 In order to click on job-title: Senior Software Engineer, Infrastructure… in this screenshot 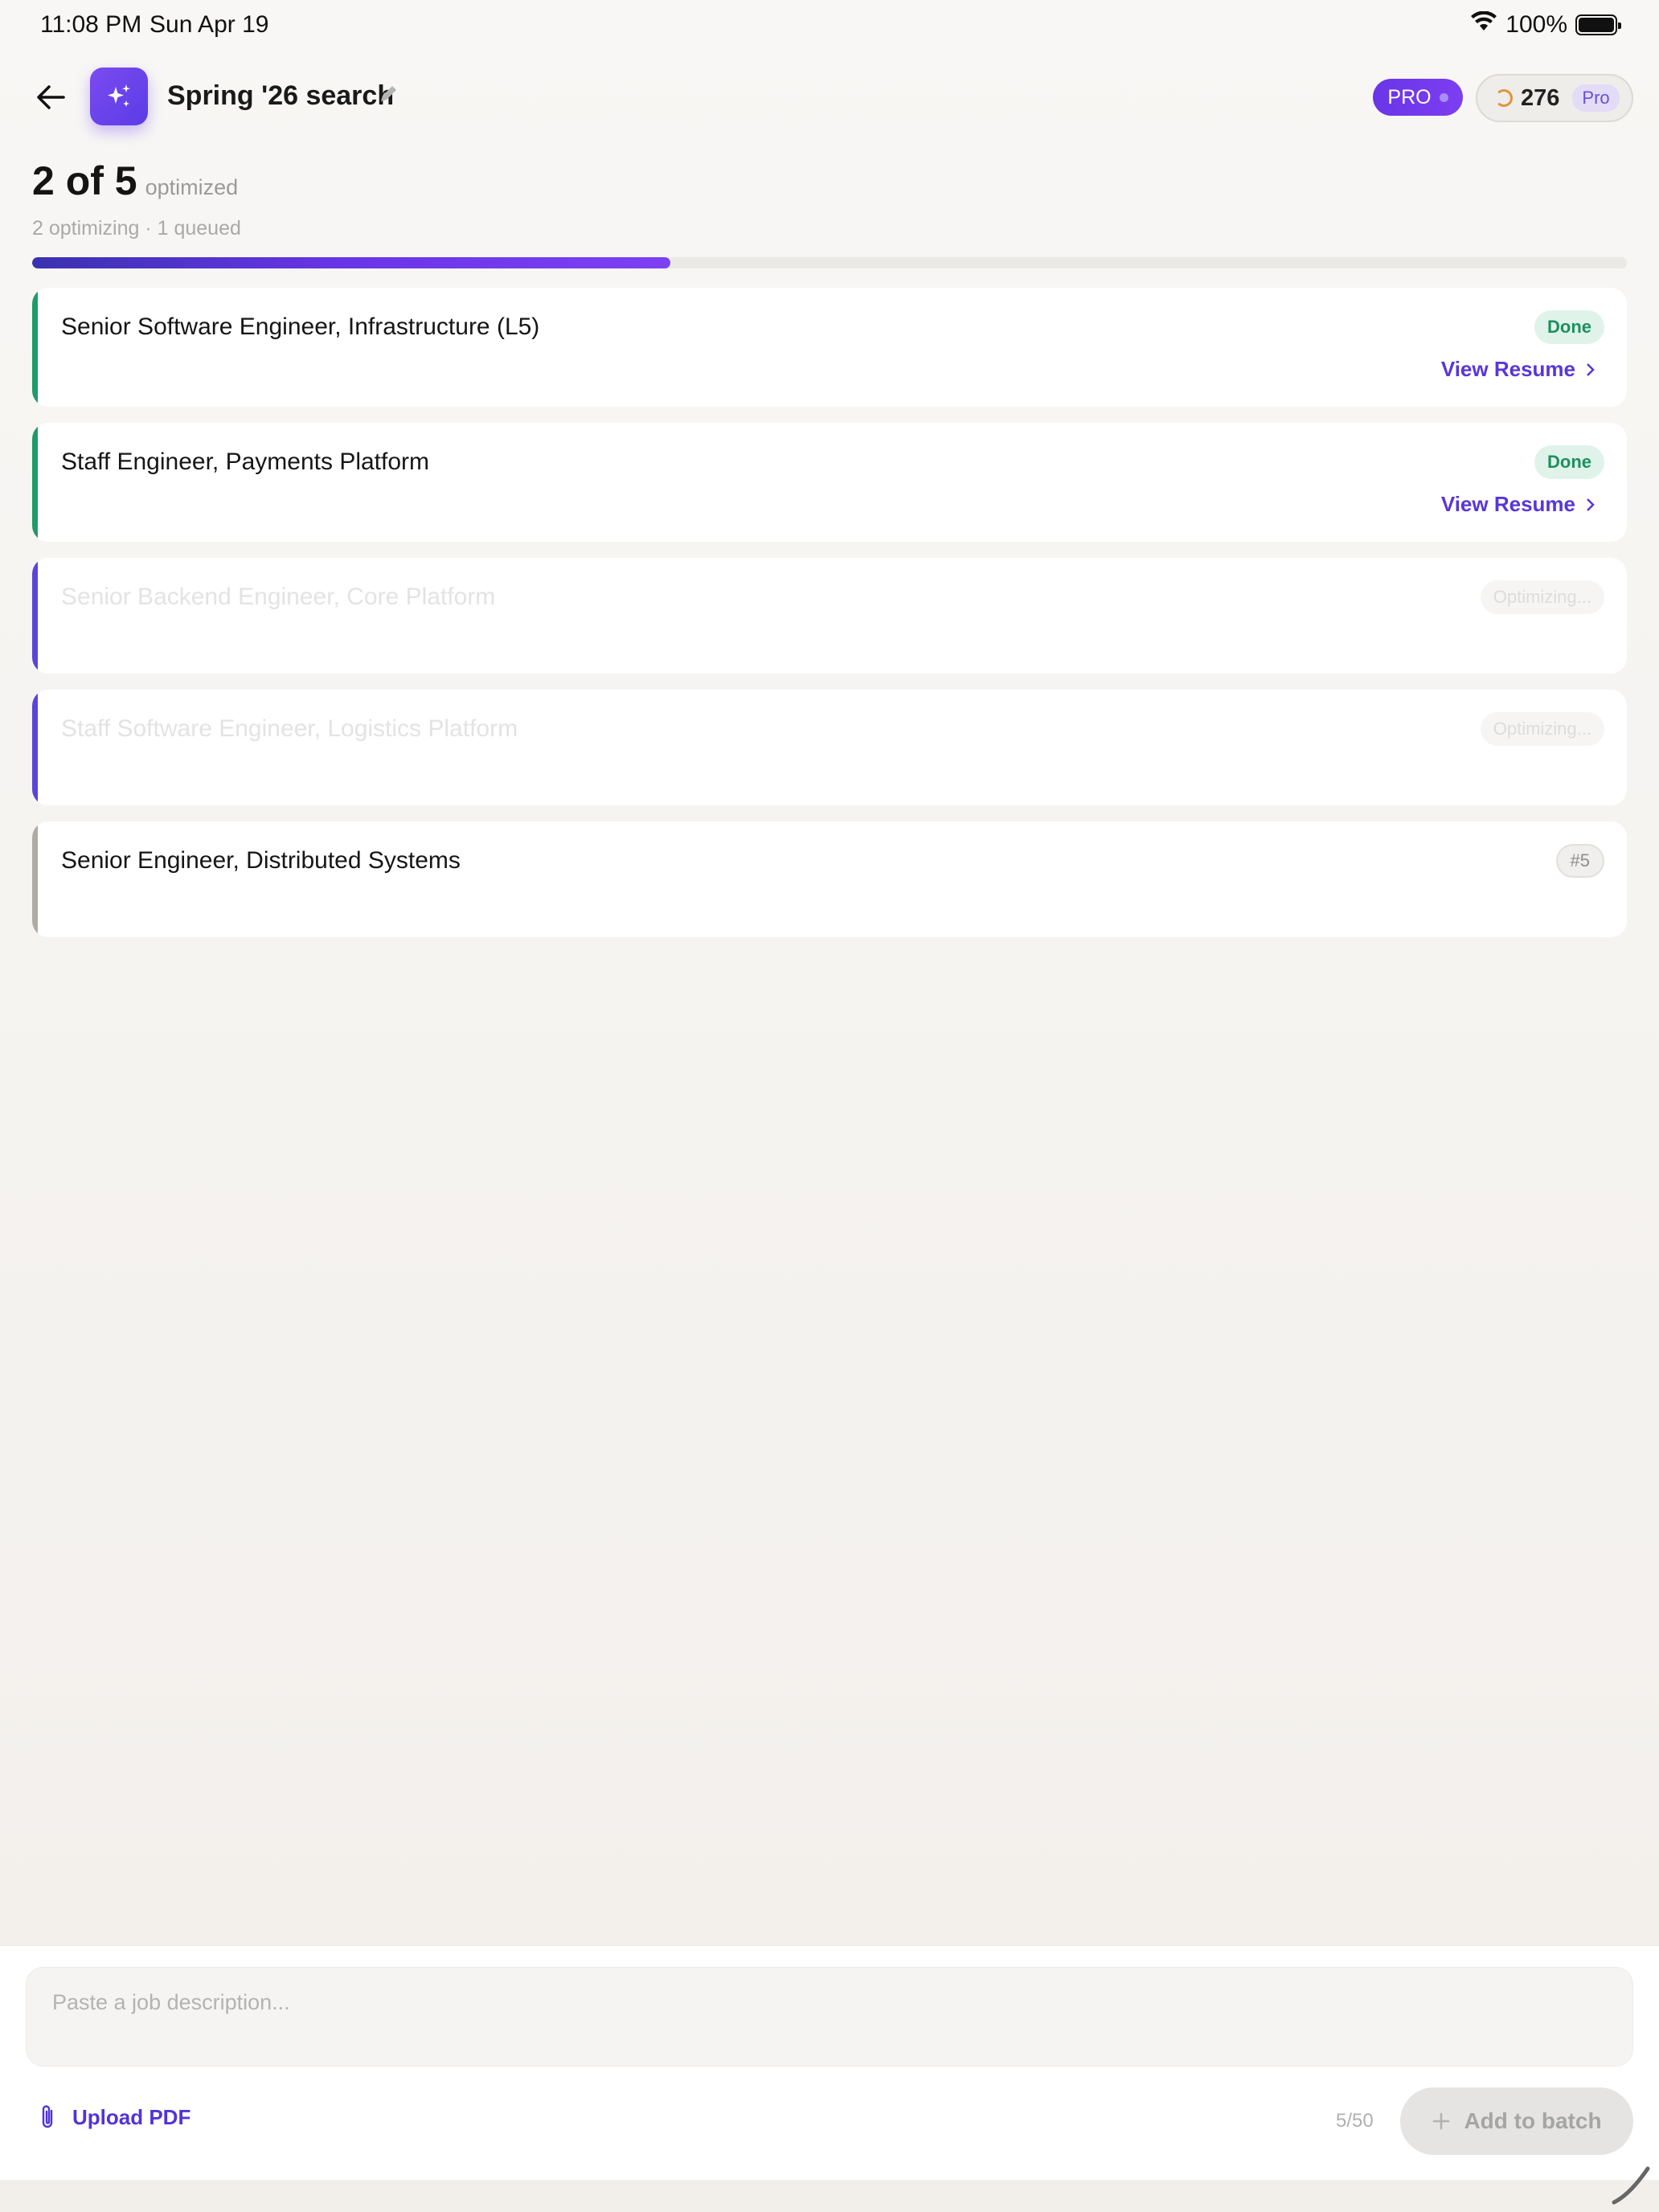, I will do `click(300, 326)`.